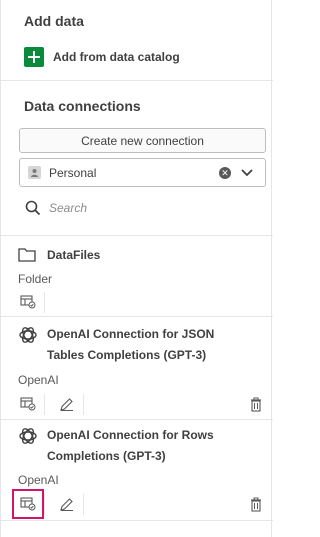 This screenshot has width=320, height=537. What do you see at coordinates (34, 57) in the screenshot?
I see `plus-icon` at bounding box center [34, 57].